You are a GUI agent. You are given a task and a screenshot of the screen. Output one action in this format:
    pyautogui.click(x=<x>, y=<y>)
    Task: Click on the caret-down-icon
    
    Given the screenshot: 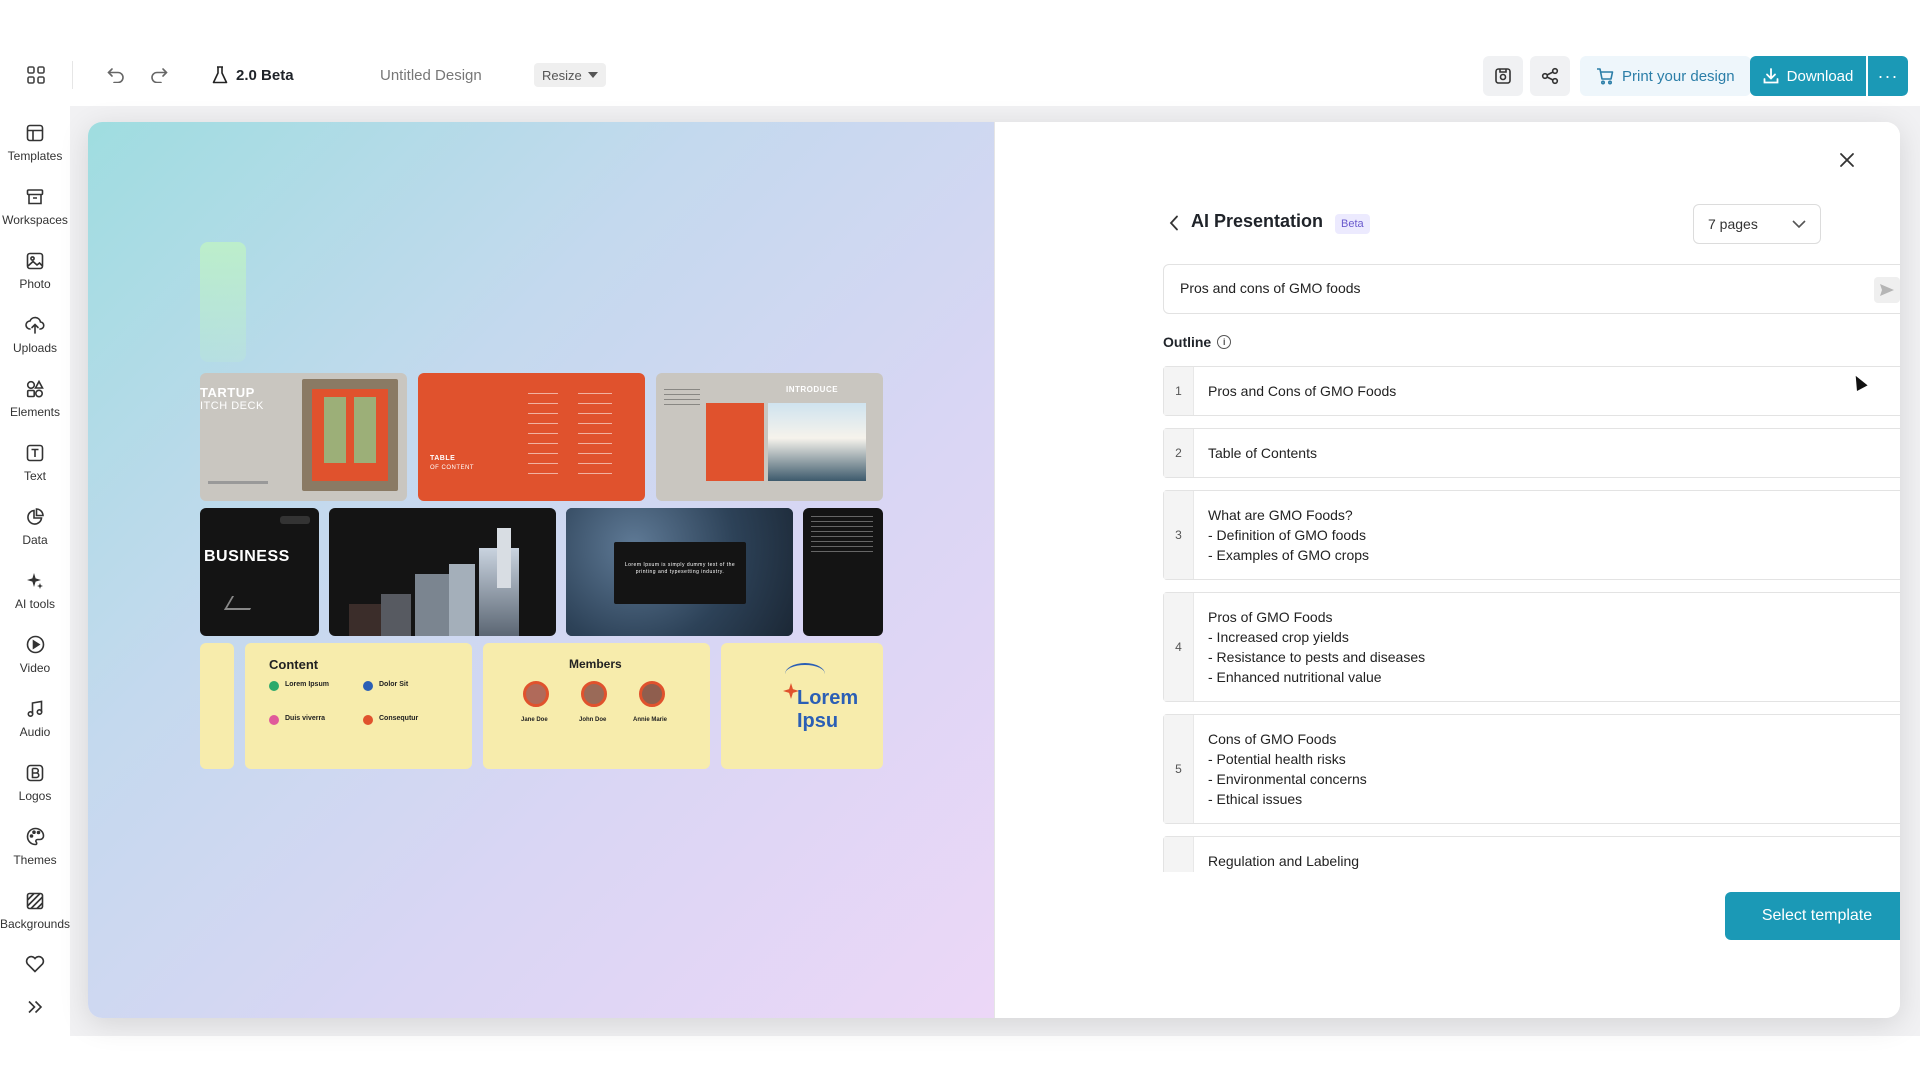 What is the action you would take?
    pyautogui.click(x=592, y=75)
    